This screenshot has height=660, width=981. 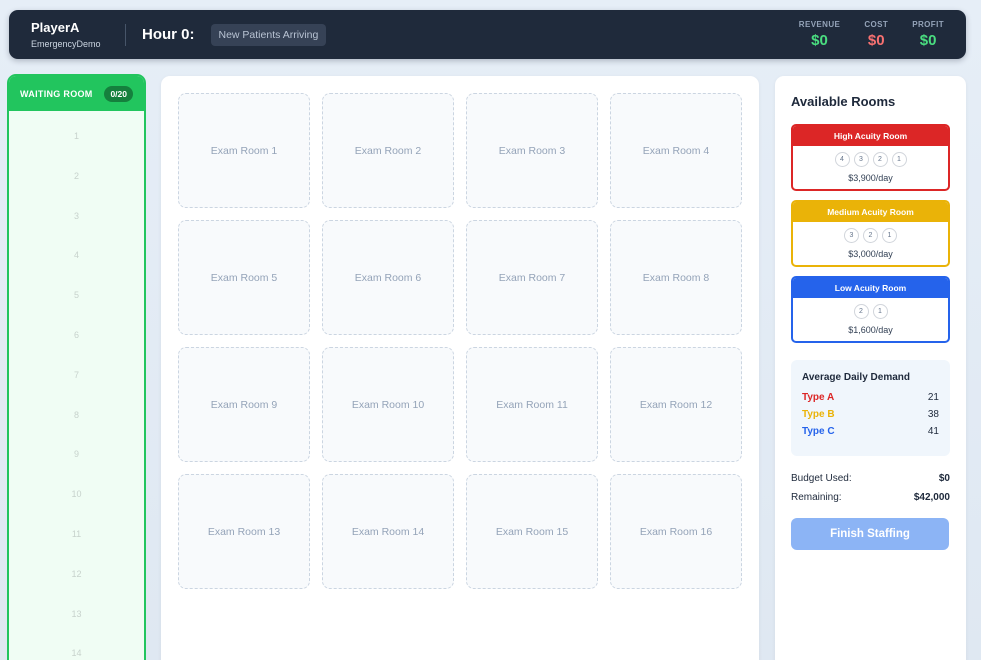 What do you see at coordinates (76, 346) in the screenshot?
I see `waiting-slot: 6` at bounding box center [76, 346].